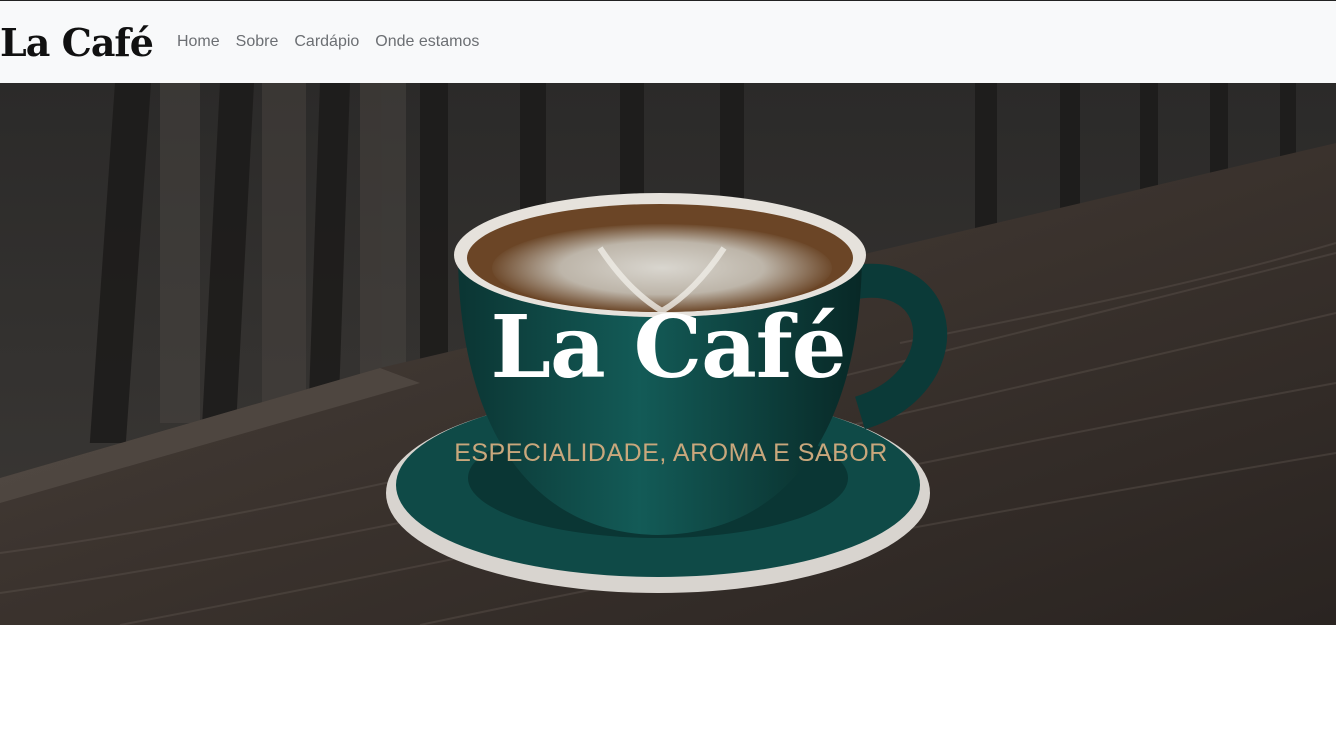 The height and width of the screenshot is (755, 1336). Describe the element at coordinates (671, 453) in the screenshot. I see `hero-subtitle: ESPECIALIDADE, AROMA E SABOR` at that location.